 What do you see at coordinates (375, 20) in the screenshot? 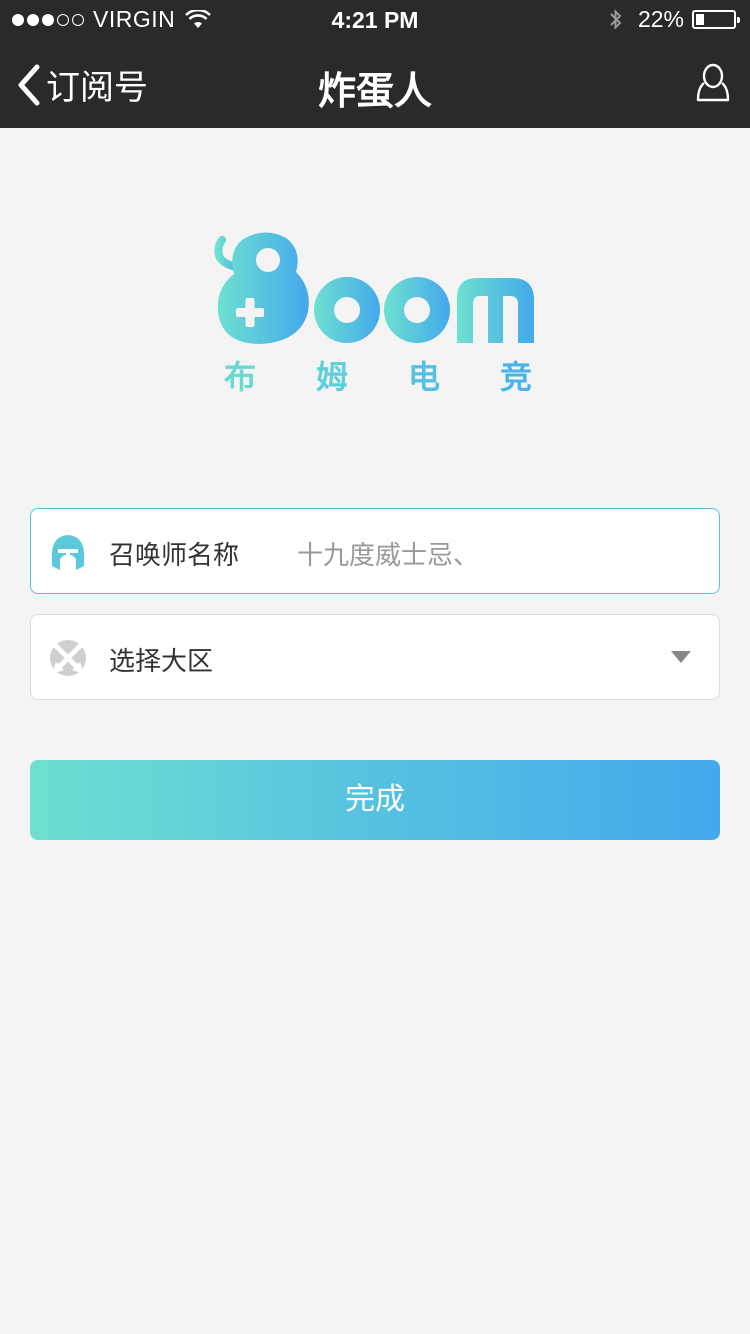
I see `status-bar: VIRGIN 4:21 PM 22%` at bounding box center [375, 20].